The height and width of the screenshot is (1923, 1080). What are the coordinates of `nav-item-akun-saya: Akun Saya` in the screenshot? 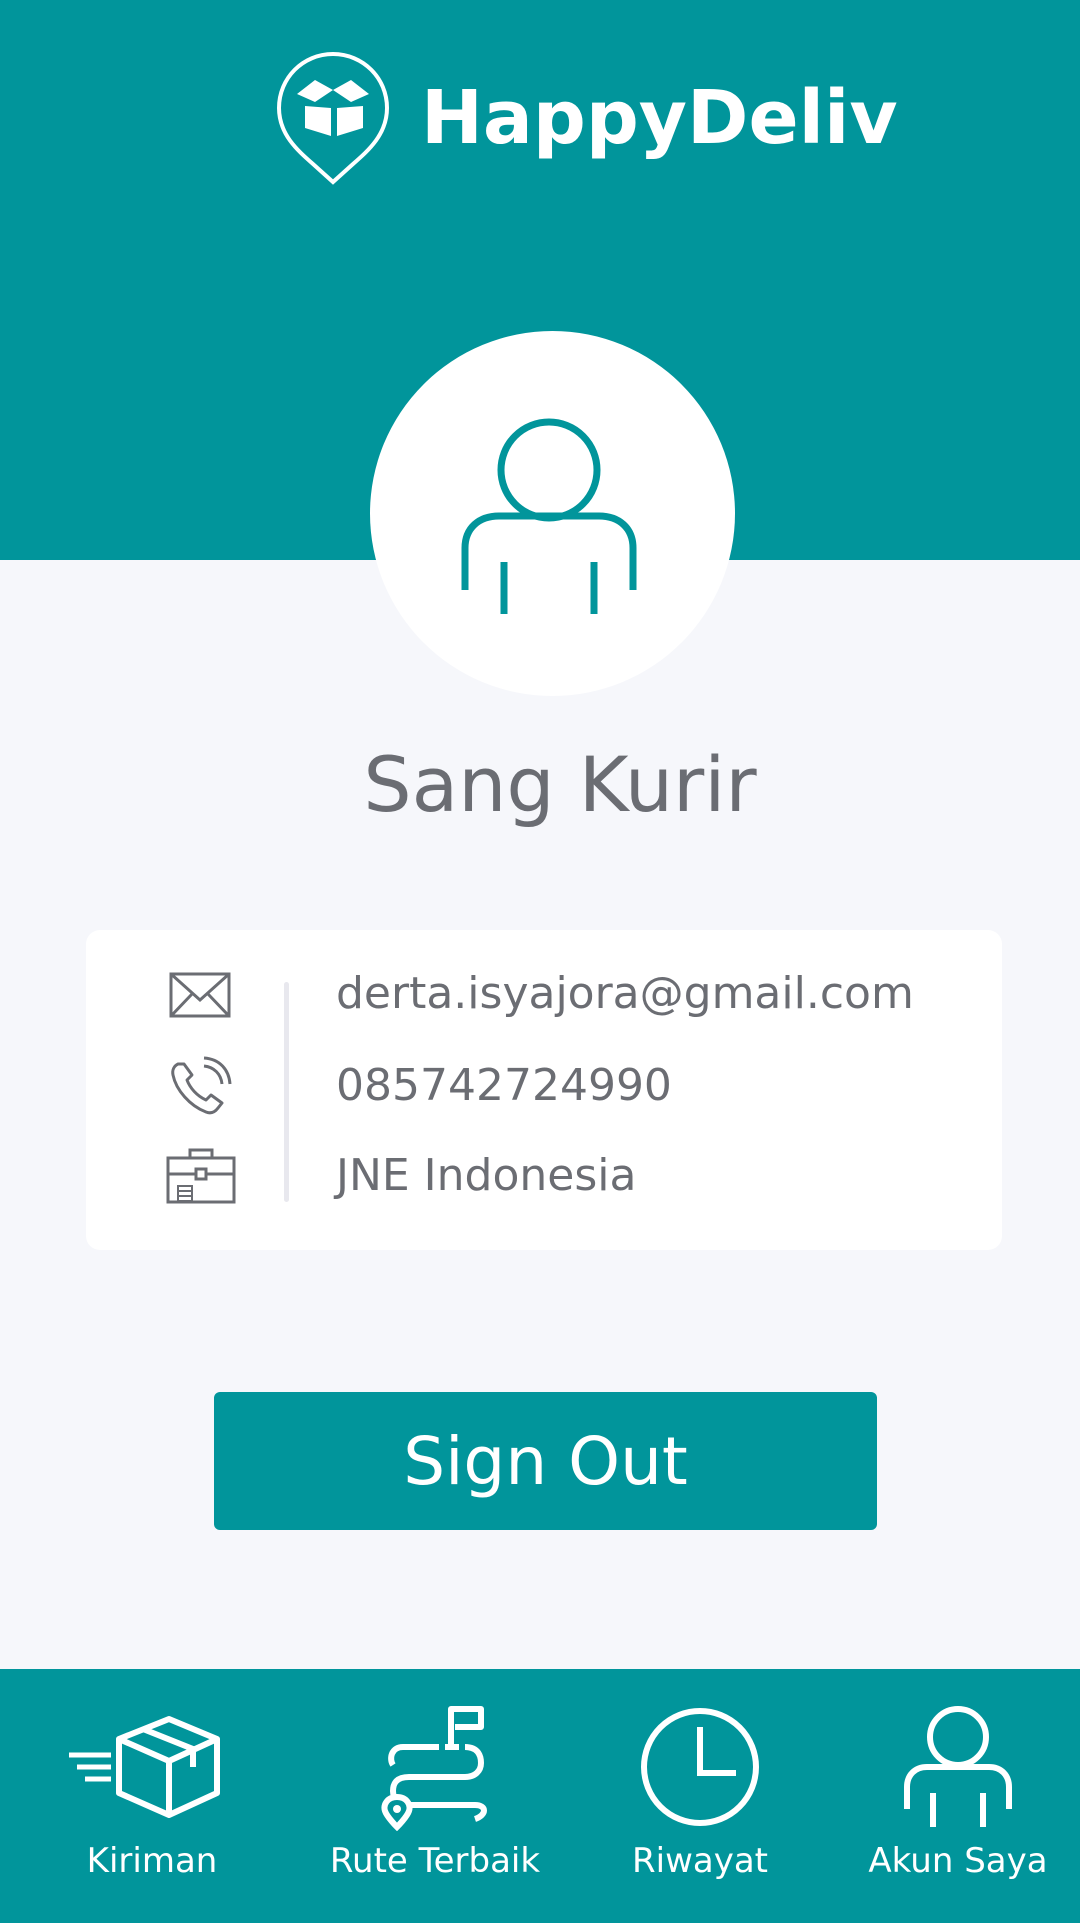 It's located at (958, 1796).